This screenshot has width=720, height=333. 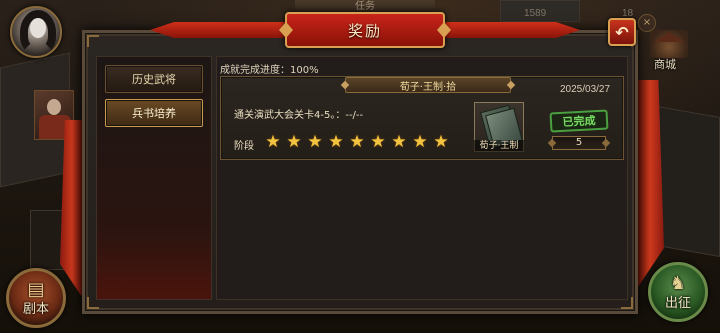 I want to click on card-description: 通关演武大会关卡4-5。：--/--, so click(x=299, y=115).